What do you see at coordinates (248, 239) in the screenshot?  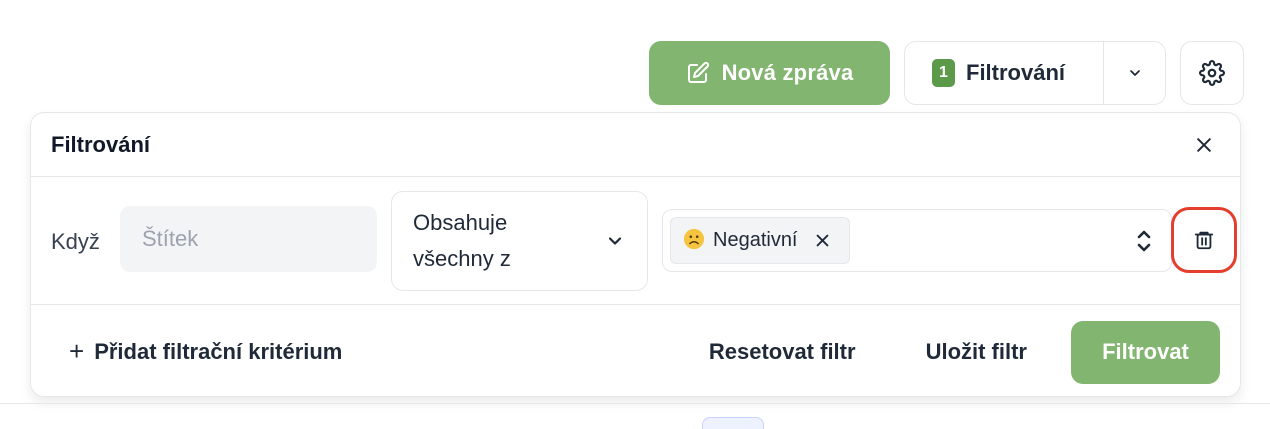 I see `field-select: Štítek` at bounding box center [248, 239].